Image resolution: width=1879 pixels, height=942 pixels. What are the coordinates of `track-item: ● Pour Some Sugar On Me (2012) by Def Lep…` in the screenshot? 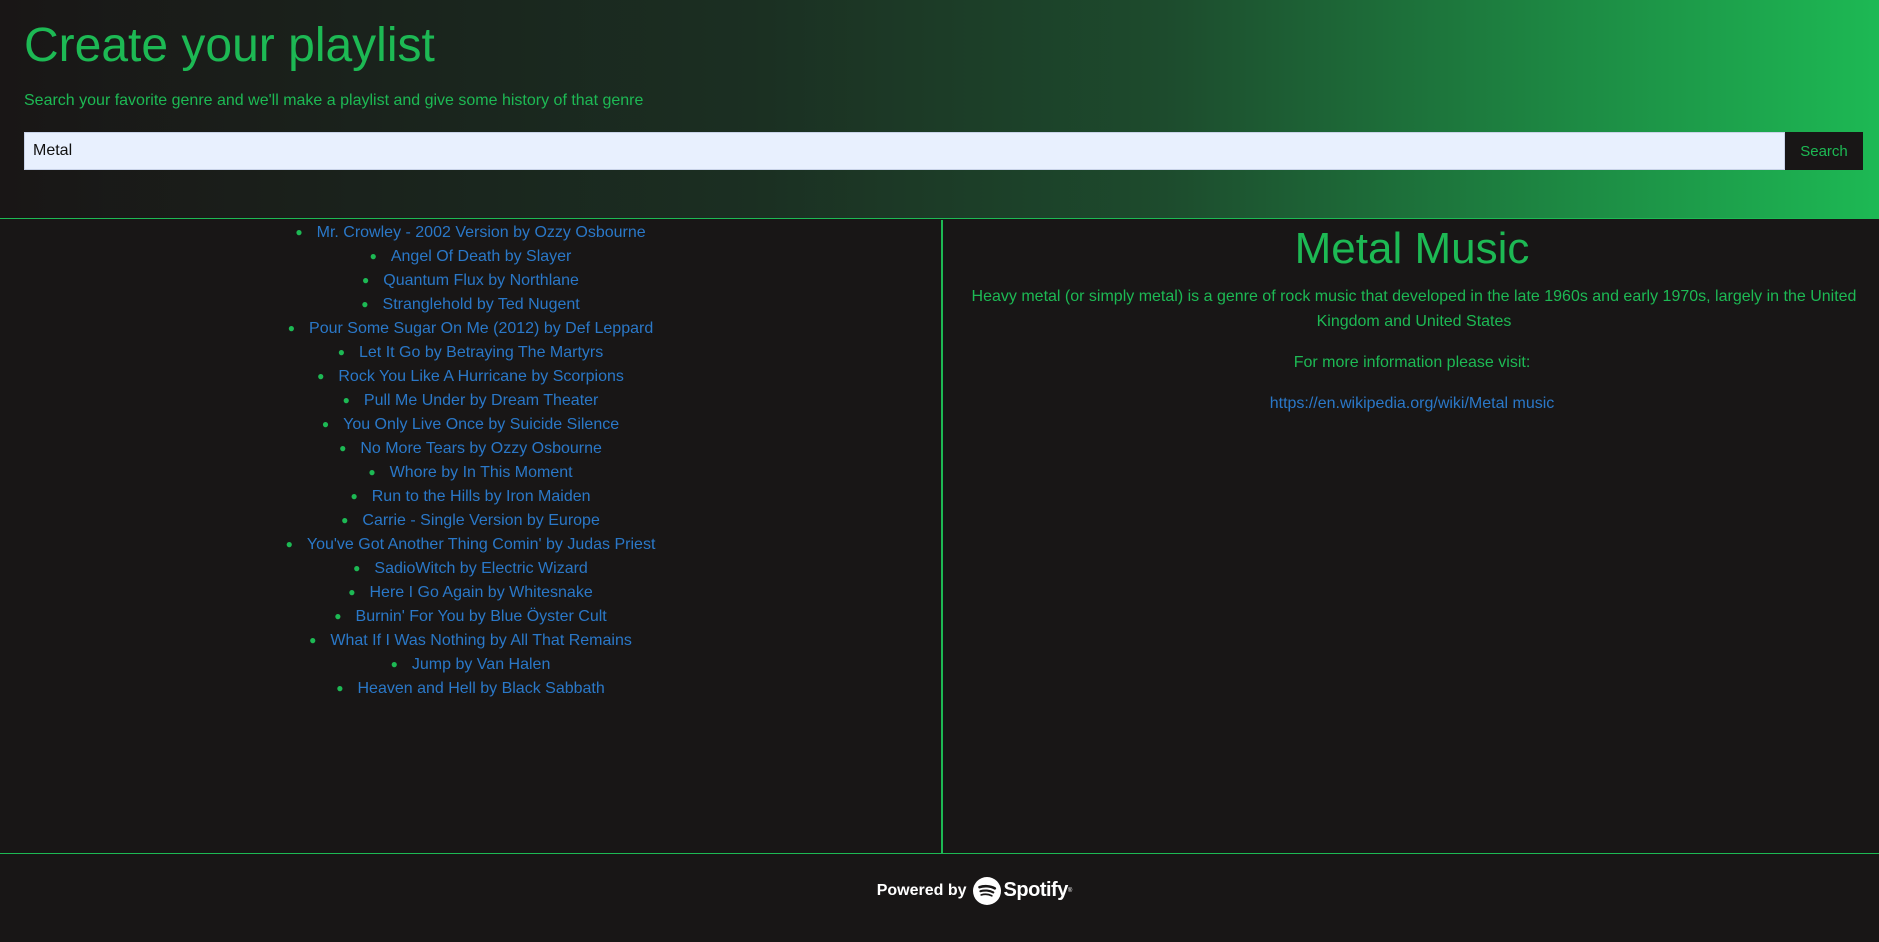 It's located at (470, 328).